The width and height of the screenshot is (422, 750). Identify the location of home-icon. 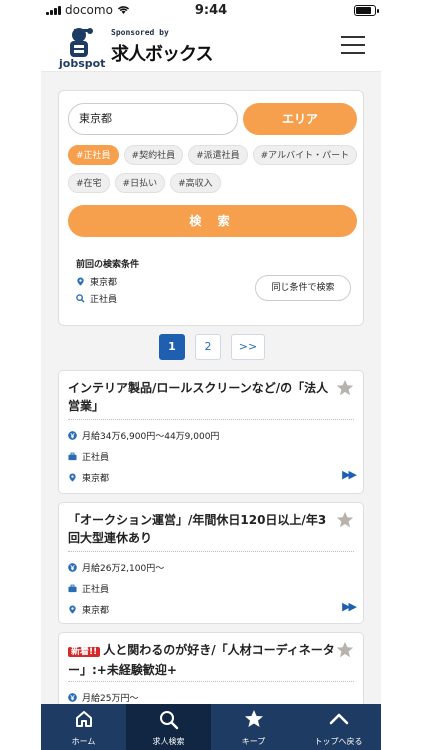
(83, 719).